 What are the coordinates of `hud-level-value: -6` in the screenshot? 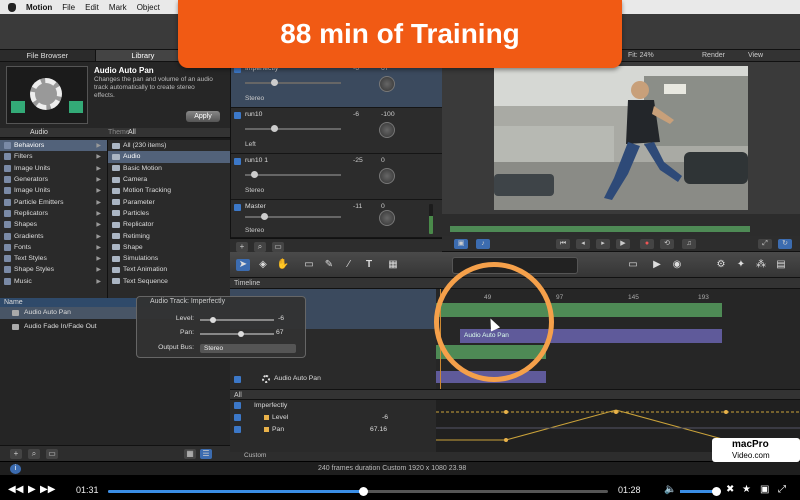 It's located at (281, 318).